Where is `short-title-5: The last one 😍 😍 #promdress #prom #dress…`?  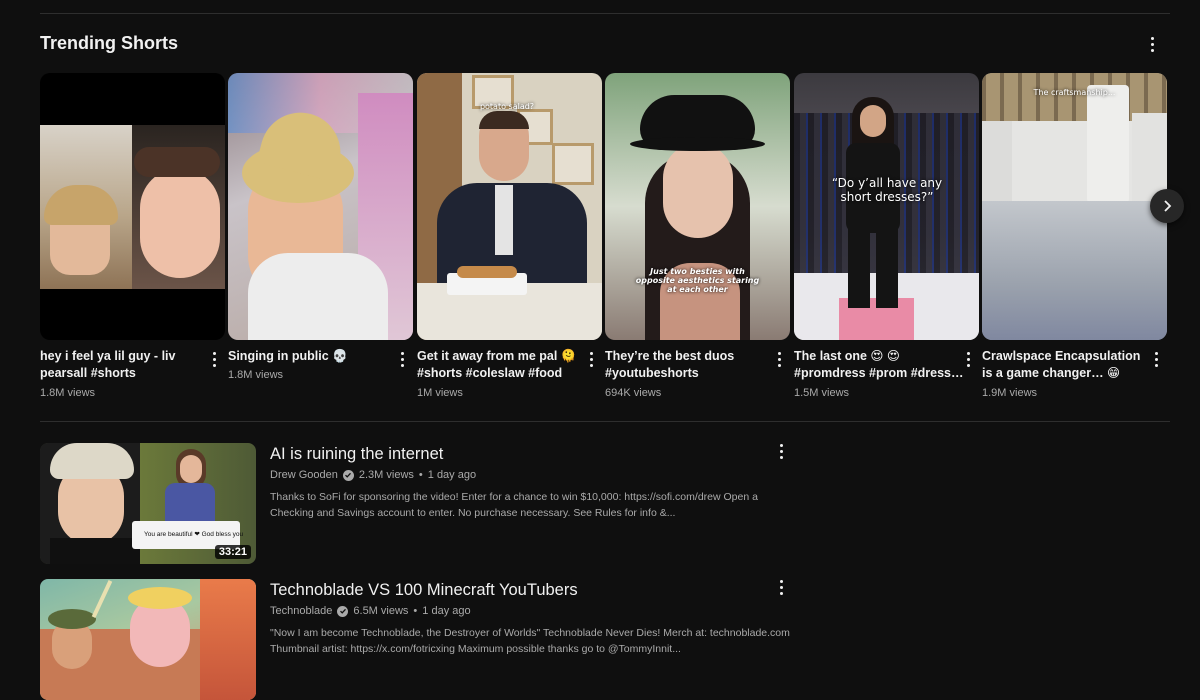 short-title-5: The last one 😍 😍 #promdress #prom #dress… is located at coordinates (879, 365).